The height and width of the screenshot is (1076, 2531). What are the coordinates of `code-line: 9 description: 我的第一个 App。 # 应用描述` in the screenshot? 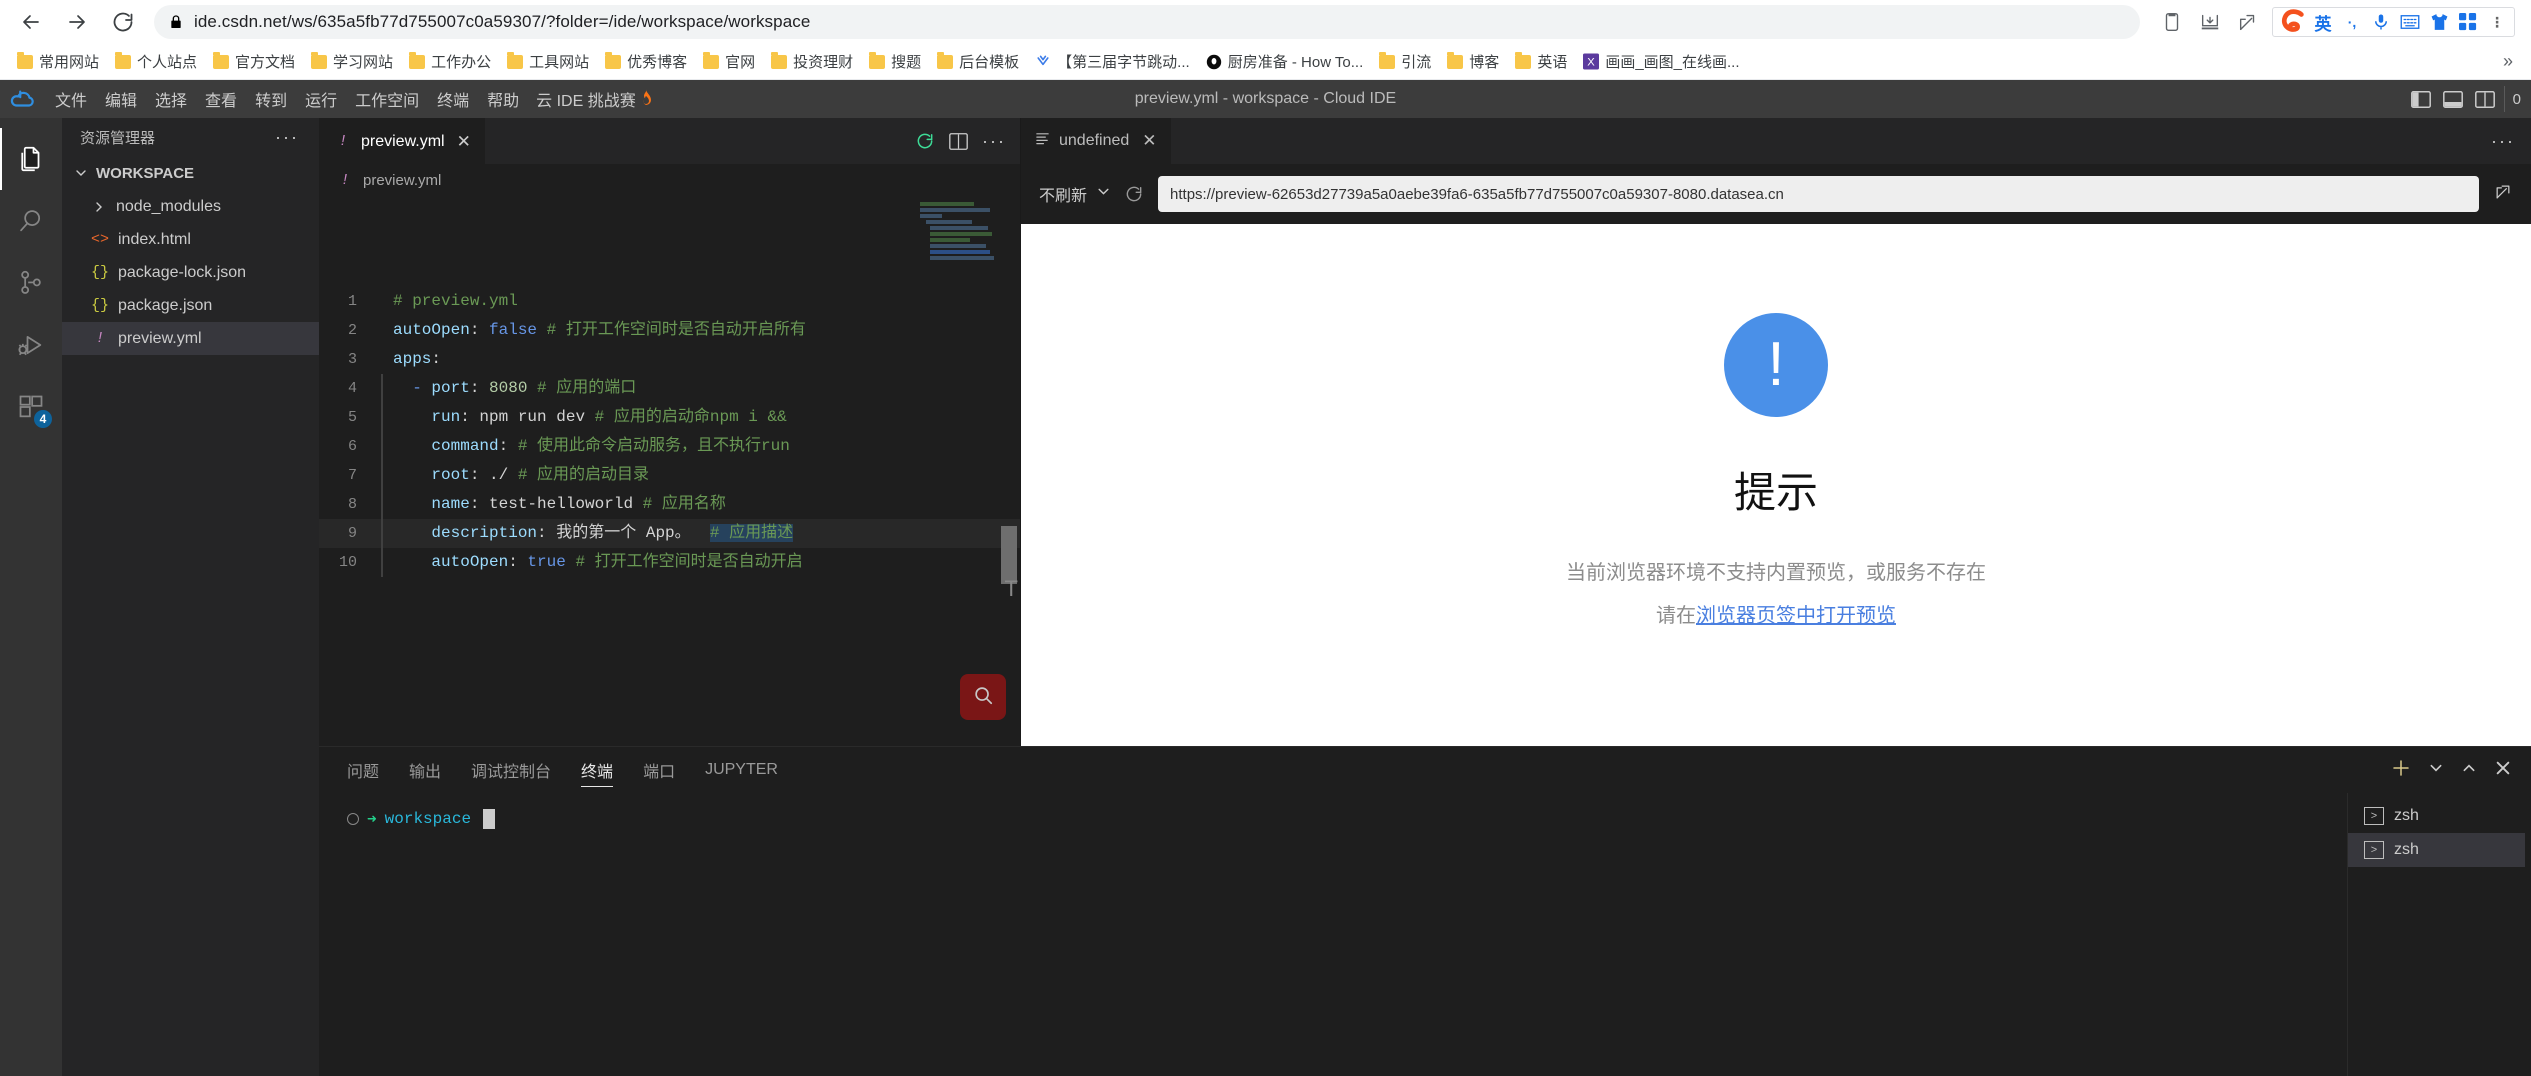 It's located at (669, 533).